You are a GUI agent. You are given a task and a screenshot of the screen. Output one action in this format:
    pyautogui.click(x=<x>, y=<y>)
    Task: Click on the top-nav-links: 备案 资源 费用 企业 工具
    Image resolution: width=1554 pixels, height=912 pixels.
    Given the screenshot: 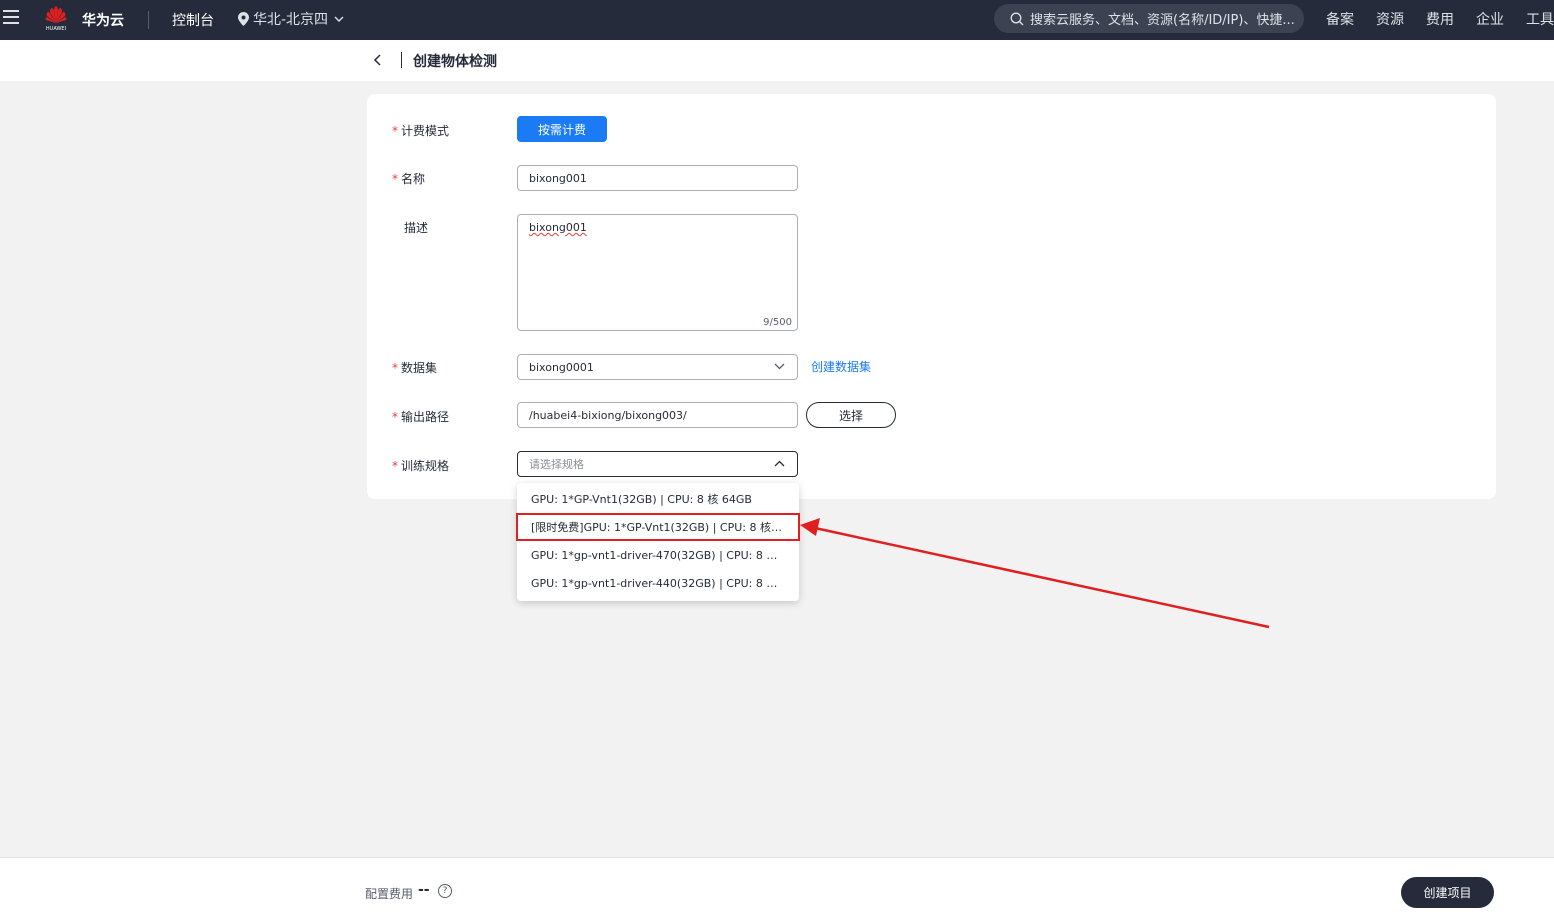 What is the action you would take?
    pyautogui.click(x=1440, y=19)
    